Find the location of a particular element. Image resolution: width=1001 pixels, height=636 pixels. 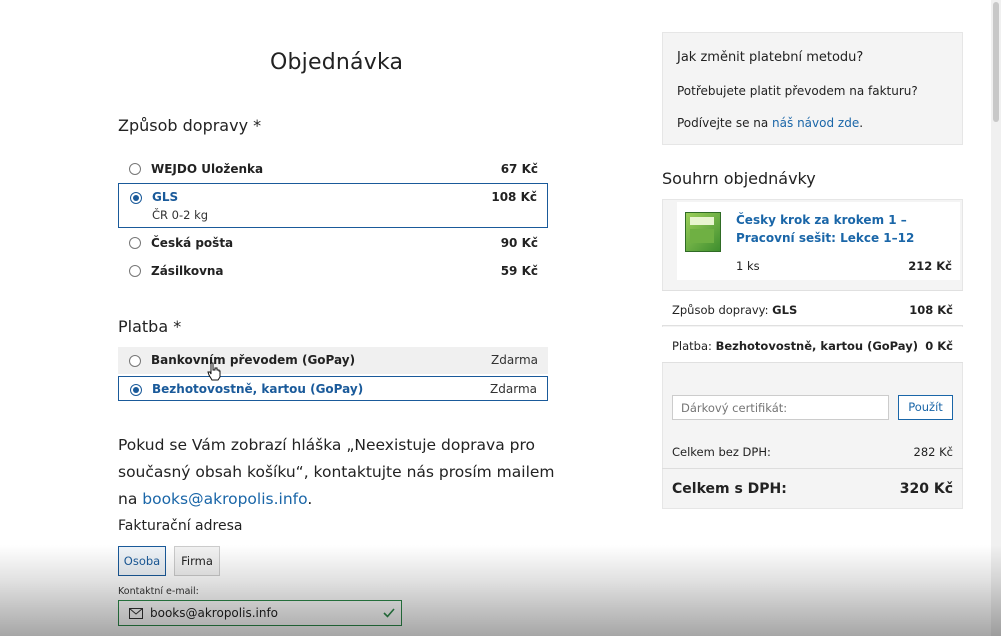

payment-option-name: Bezhotovostně, kartou (GoPay) is located at coordinates (258, 389).